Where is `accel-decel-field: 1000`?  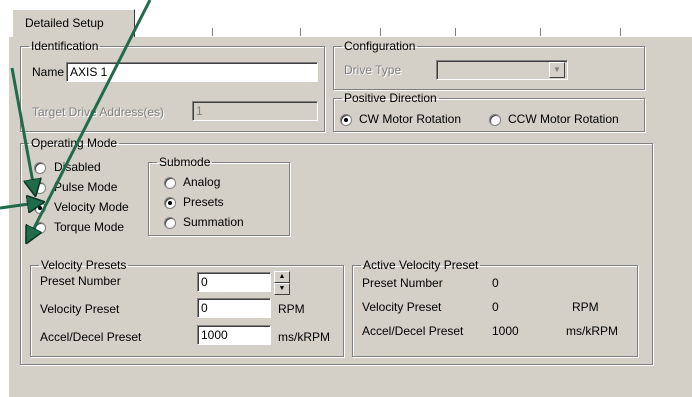
accel-decel-field: 1000 is located at coordinates (234, 335).